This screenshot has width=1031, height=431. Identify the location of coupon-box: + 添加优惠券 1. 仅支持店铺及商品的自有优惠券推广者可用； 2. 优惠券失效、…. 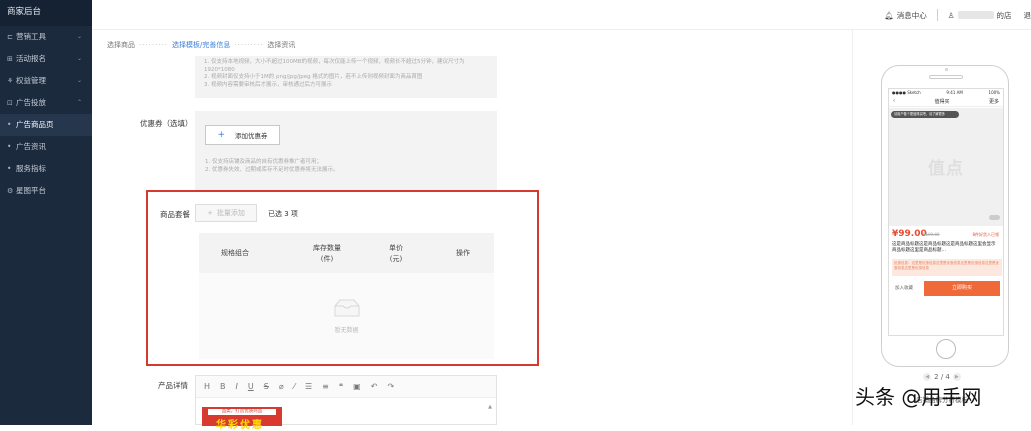
(346, 150).